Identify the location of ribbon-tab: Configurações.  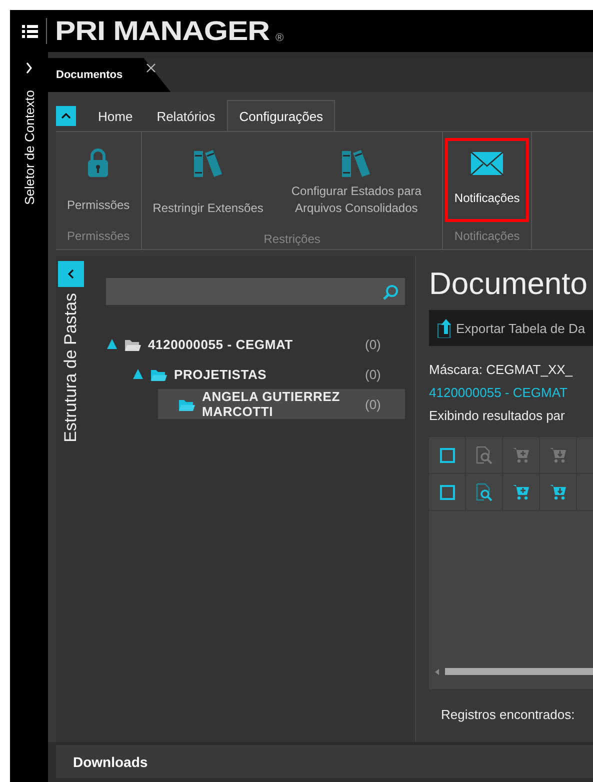
(281, 115).